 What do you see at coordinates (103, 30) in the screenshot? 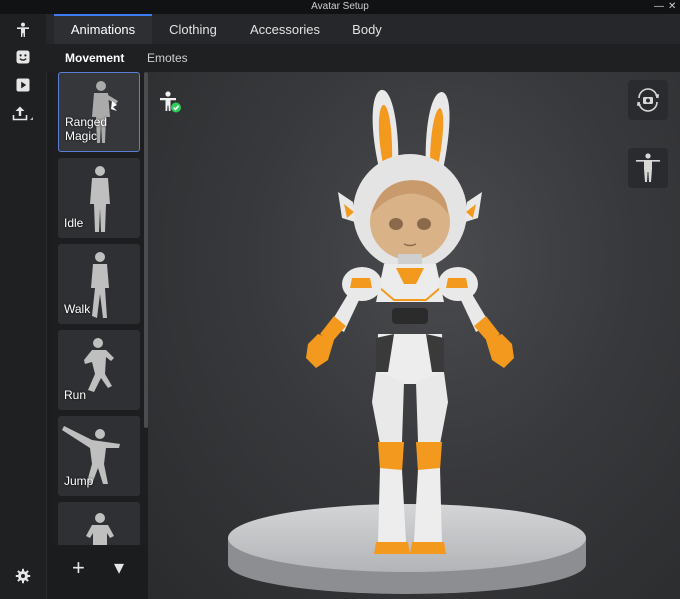
I see `tab-animations: Animations` at bounding box center [103, 30].